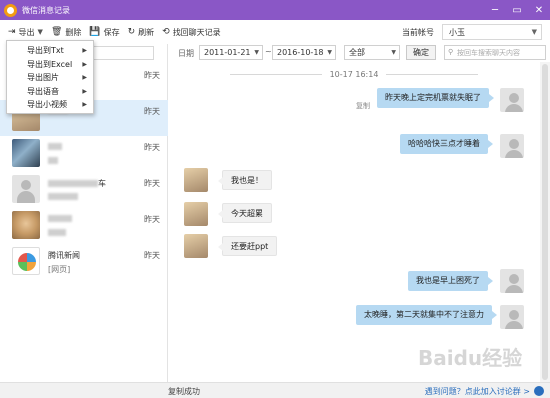  Describe the element at coordinates (50, 51) in the screenshot. I see `menu-item-export-txt: 导出到Txt ▶` at that location.